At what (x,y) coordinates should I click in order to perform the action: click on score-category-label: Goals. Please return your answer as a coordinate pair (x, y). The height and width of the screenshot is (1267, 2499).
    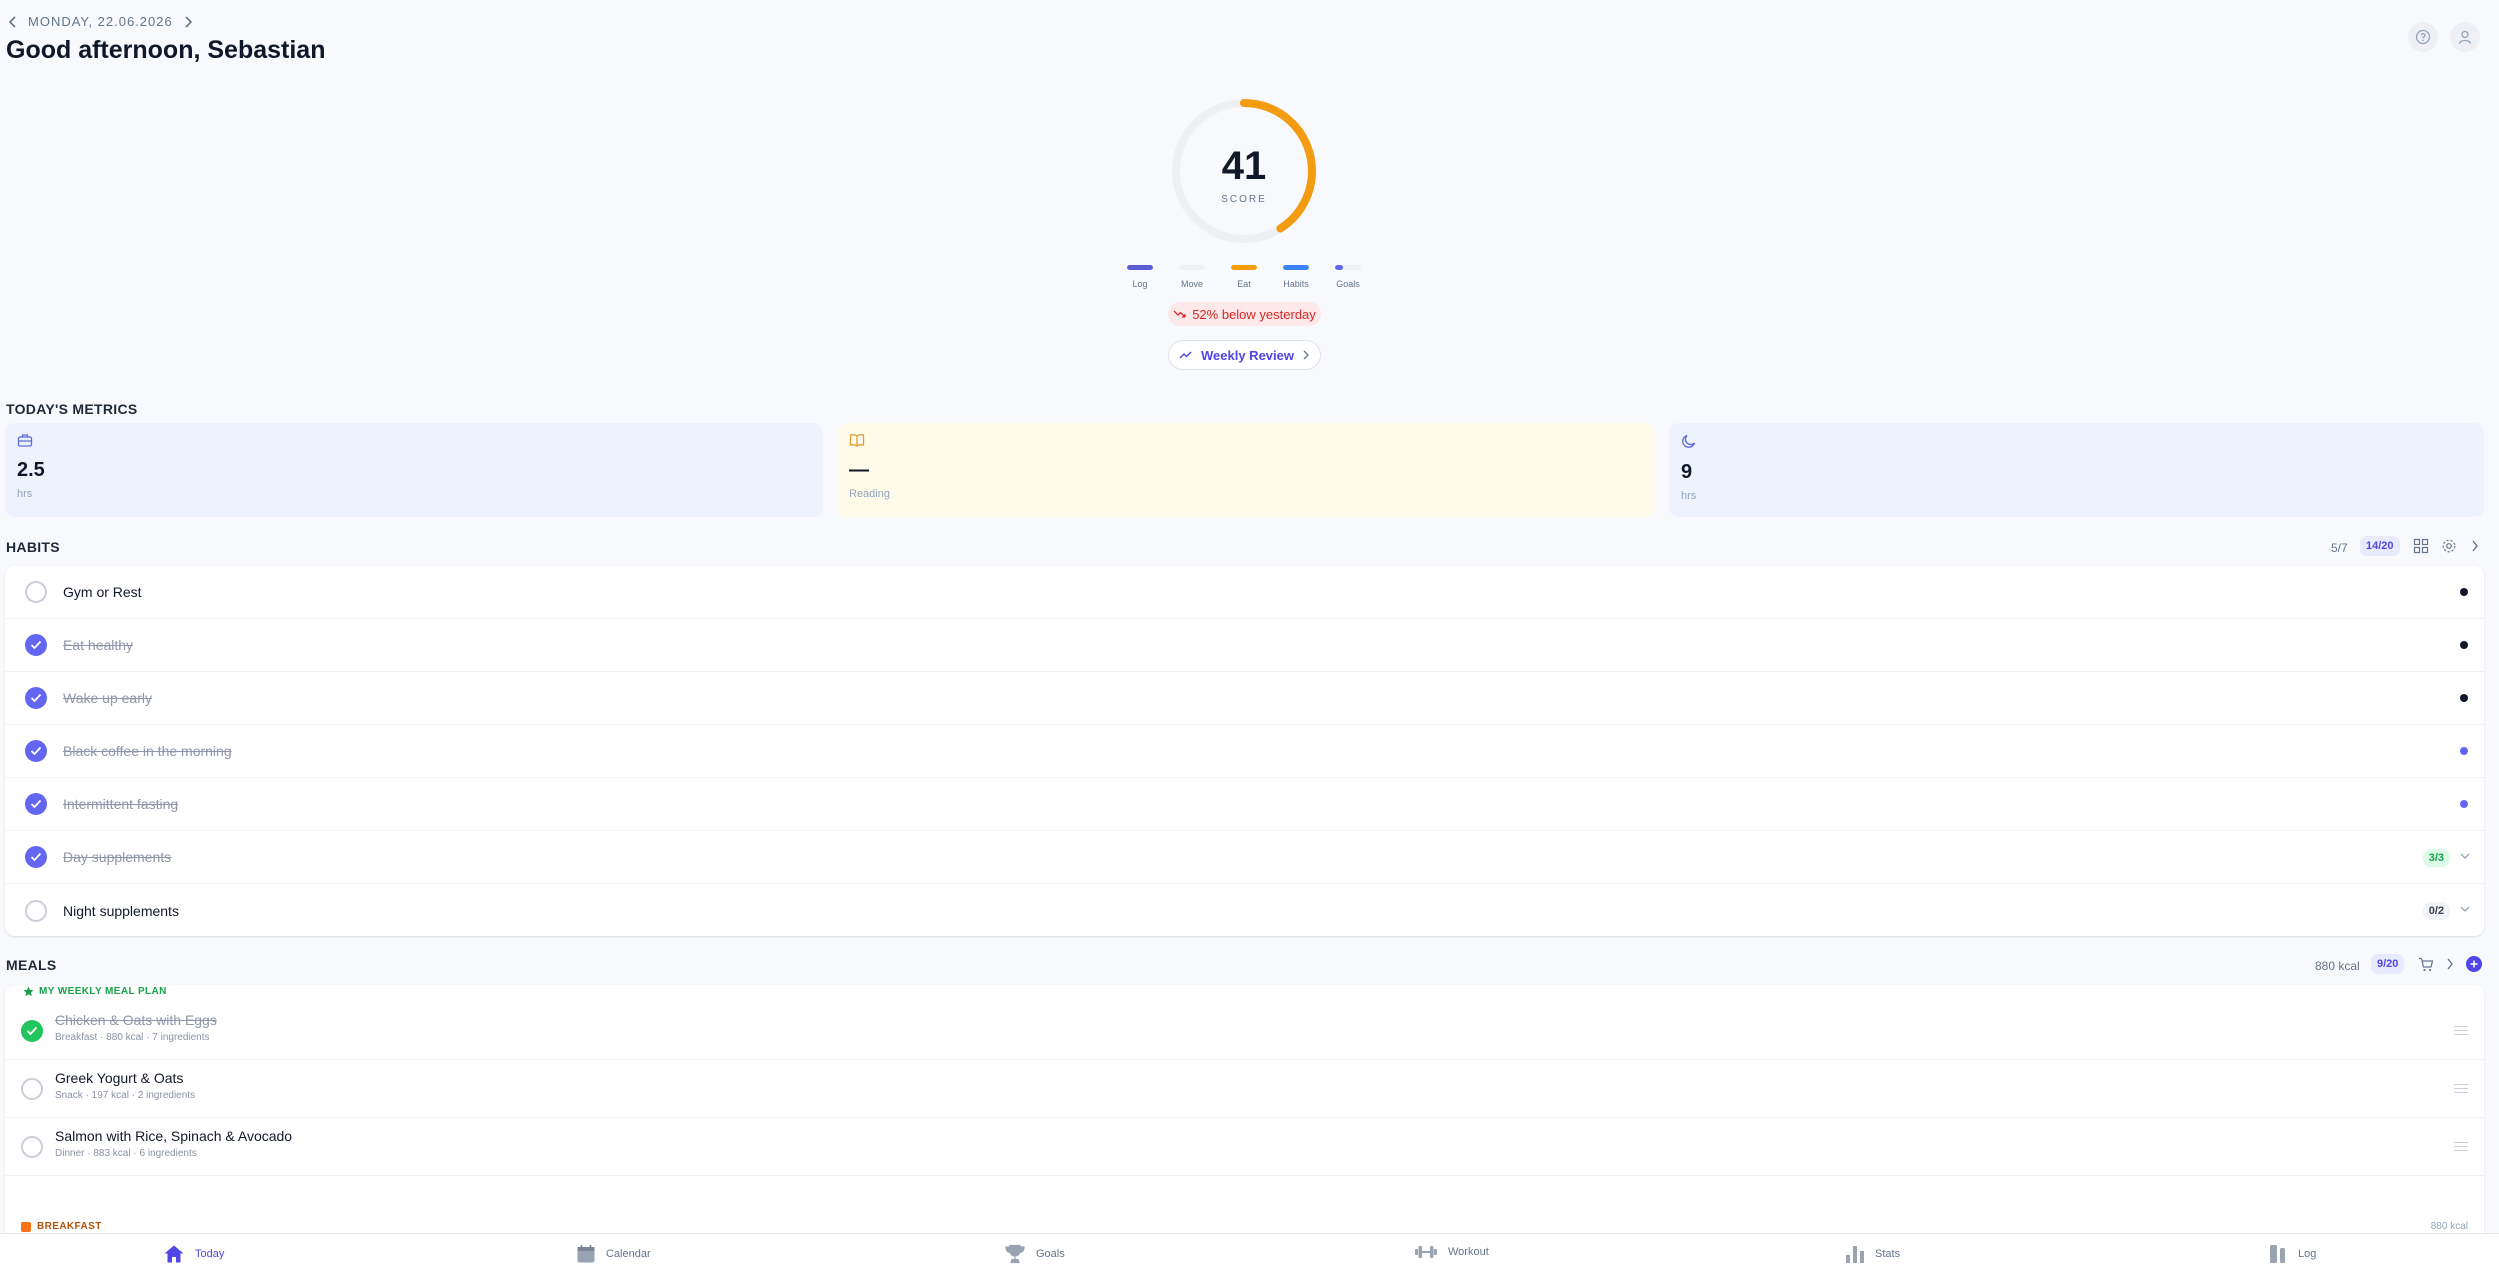
    Looking at the image, I should click on (1348, 284).